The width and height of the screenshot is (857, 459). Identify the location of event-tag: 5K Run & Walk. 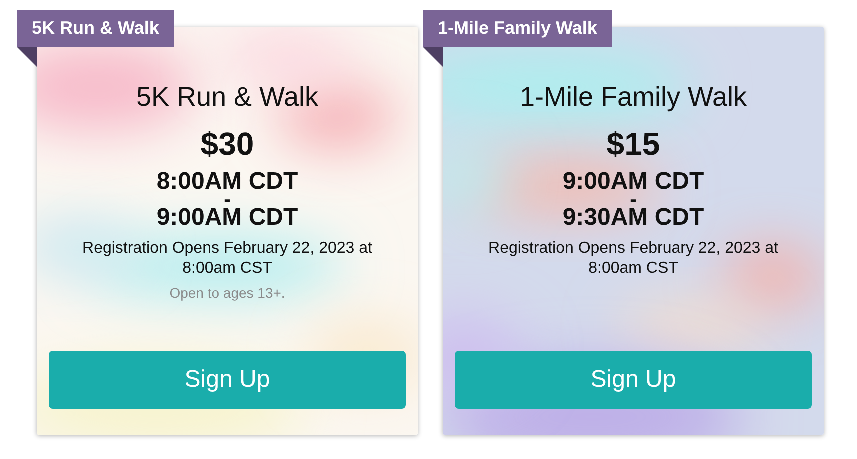
(95, 28).